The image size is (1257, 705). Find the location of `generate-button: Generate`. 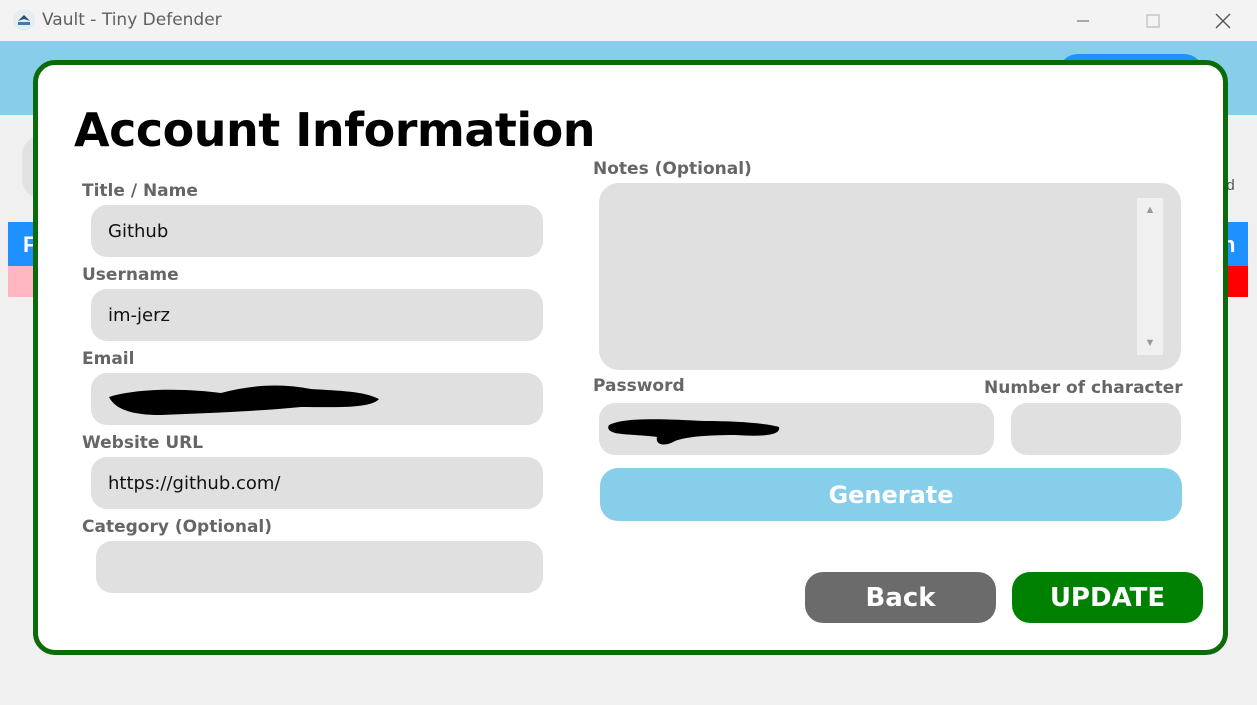

generate-button: Generate is located at coordinates (891, 494).